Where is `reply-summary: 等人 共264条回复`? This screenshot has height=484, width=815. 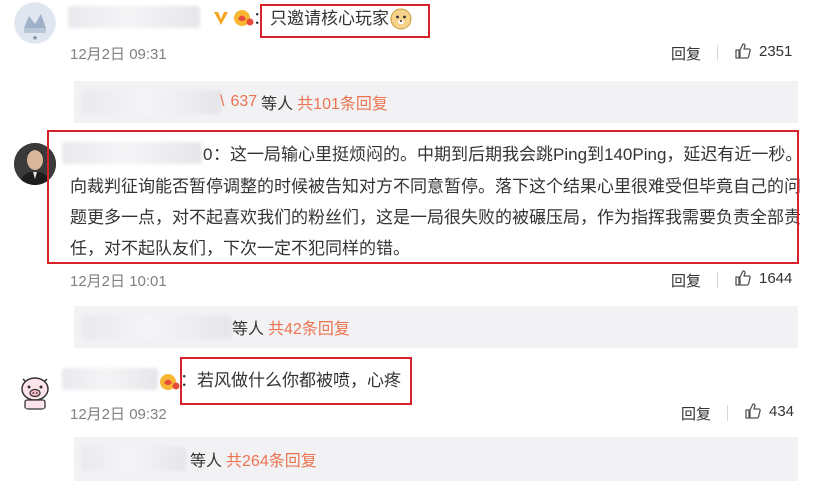
reply-summary: 等人 共264条回复 is located at coordinates (436, 459).